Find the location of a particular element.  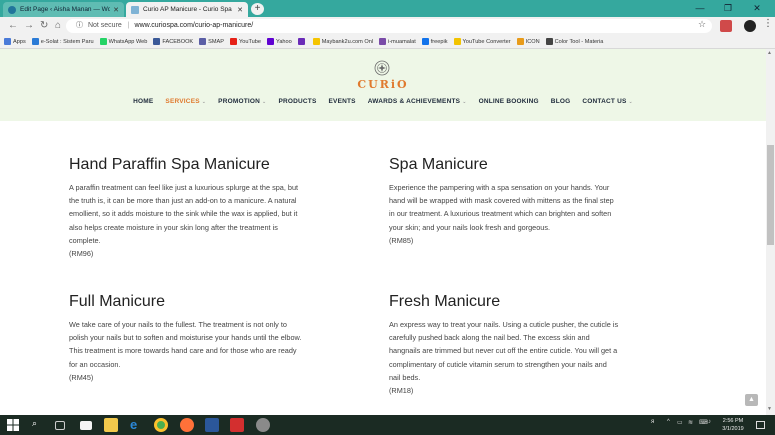

bookmark-item: i-muamalat is located at coordinates (397, 41).